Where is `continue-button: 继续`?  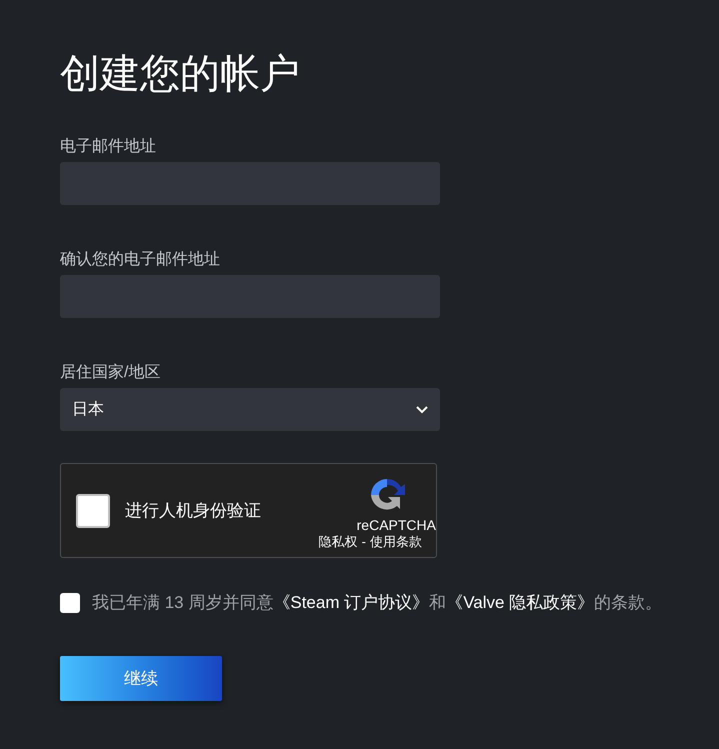
continue-button: 继续 is located at coordinates (141, 678).